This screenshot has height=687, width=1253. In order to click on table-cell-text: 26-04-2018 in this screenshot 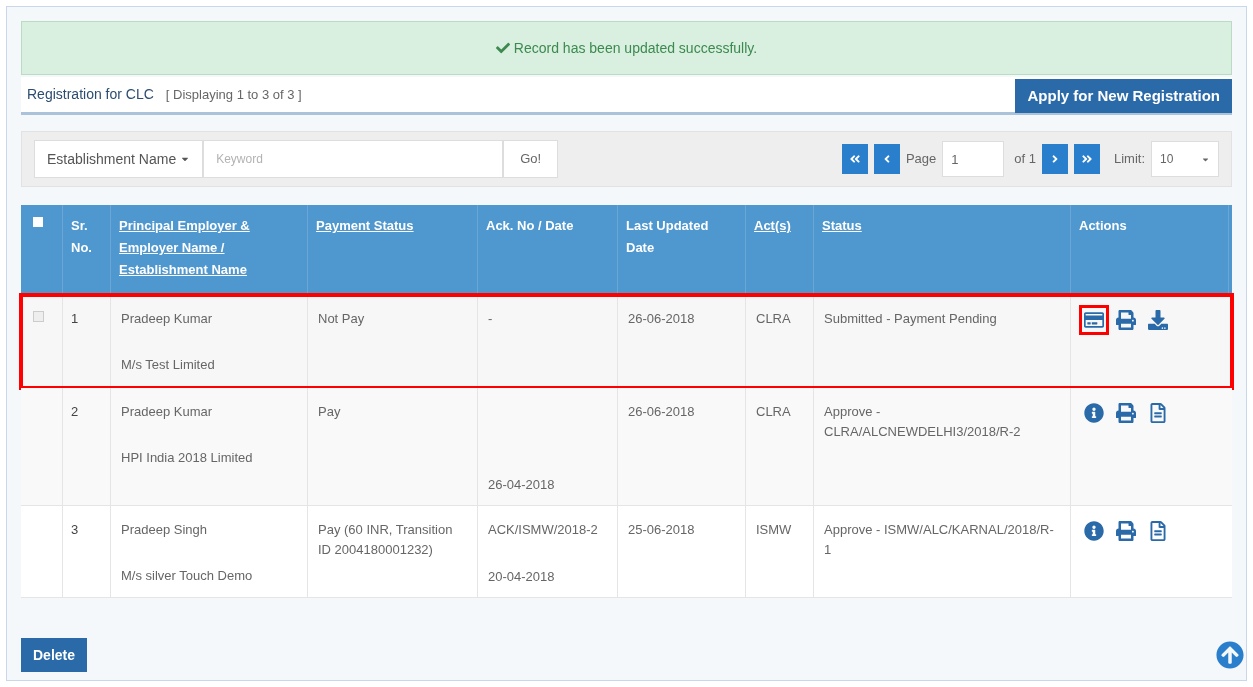, I will do `click(522, 485)`.